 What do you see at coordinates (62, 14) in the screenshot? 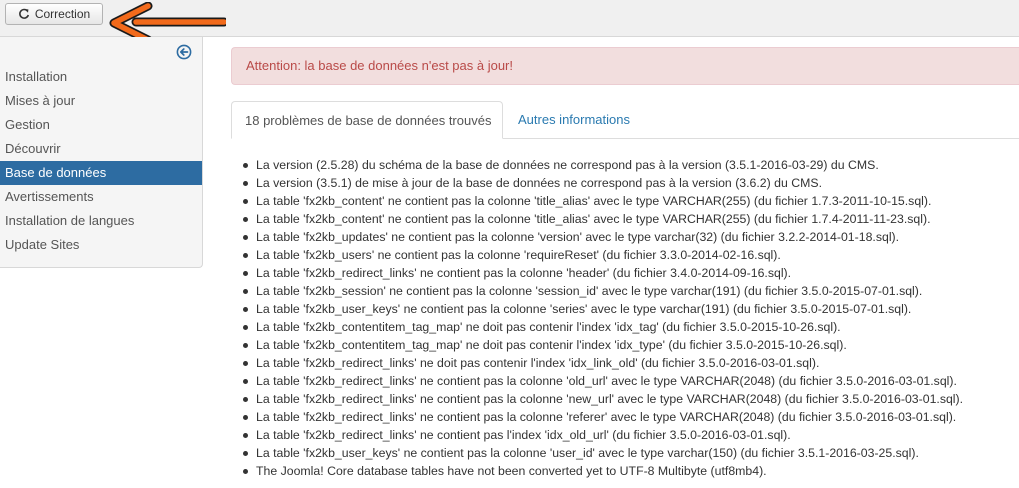
I see `correction-button-label: Correction` at bounding box center [62, 14].